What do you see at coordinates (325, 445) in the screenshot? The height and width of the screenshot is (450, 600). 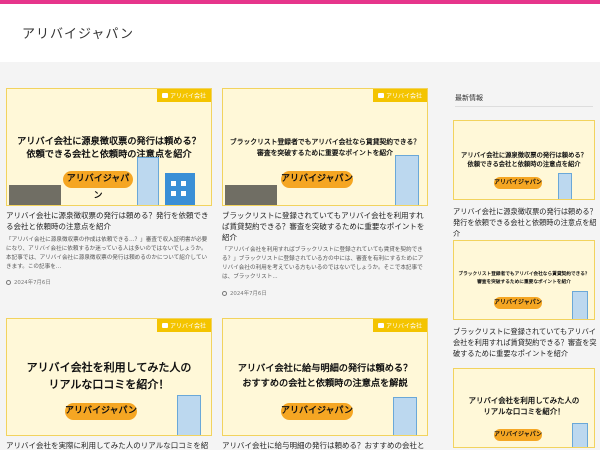 I see `post-title: アリバイ会社に給与明細の発行は頼める？おすすめの会社と` at bounding box center [325, 445].